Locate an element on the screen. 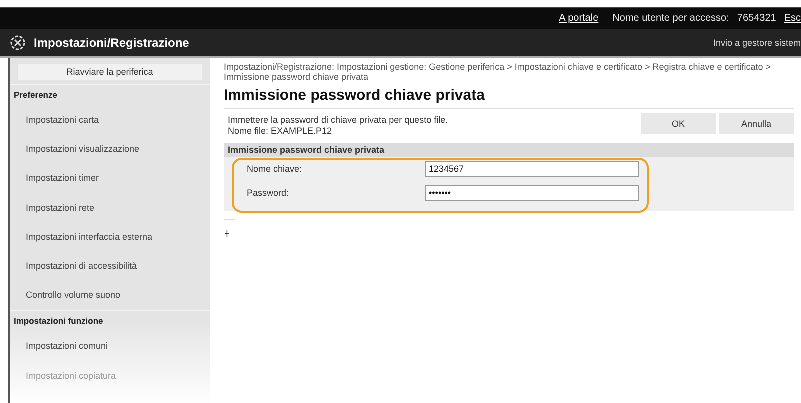 The height and width of the screenshot is (403, 801). input-field: ••••••• is located at coordinates (532, 193).